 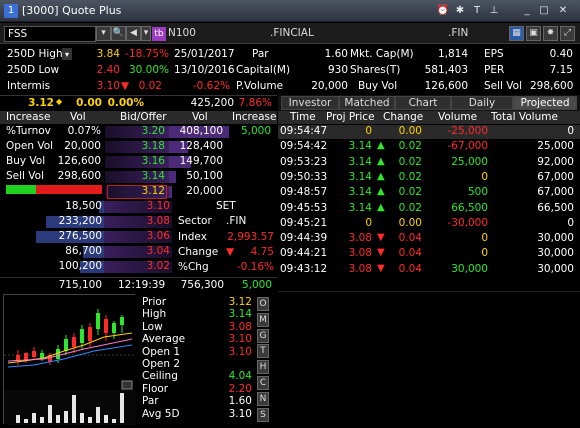 I want to click on chart-toggle-icon, so click(x=127, y=385).